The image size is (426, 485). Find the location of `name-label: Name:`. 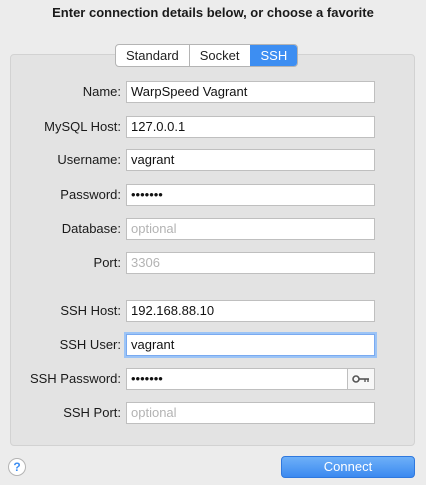

name-label: Name: is located at coordinates (101, 91).